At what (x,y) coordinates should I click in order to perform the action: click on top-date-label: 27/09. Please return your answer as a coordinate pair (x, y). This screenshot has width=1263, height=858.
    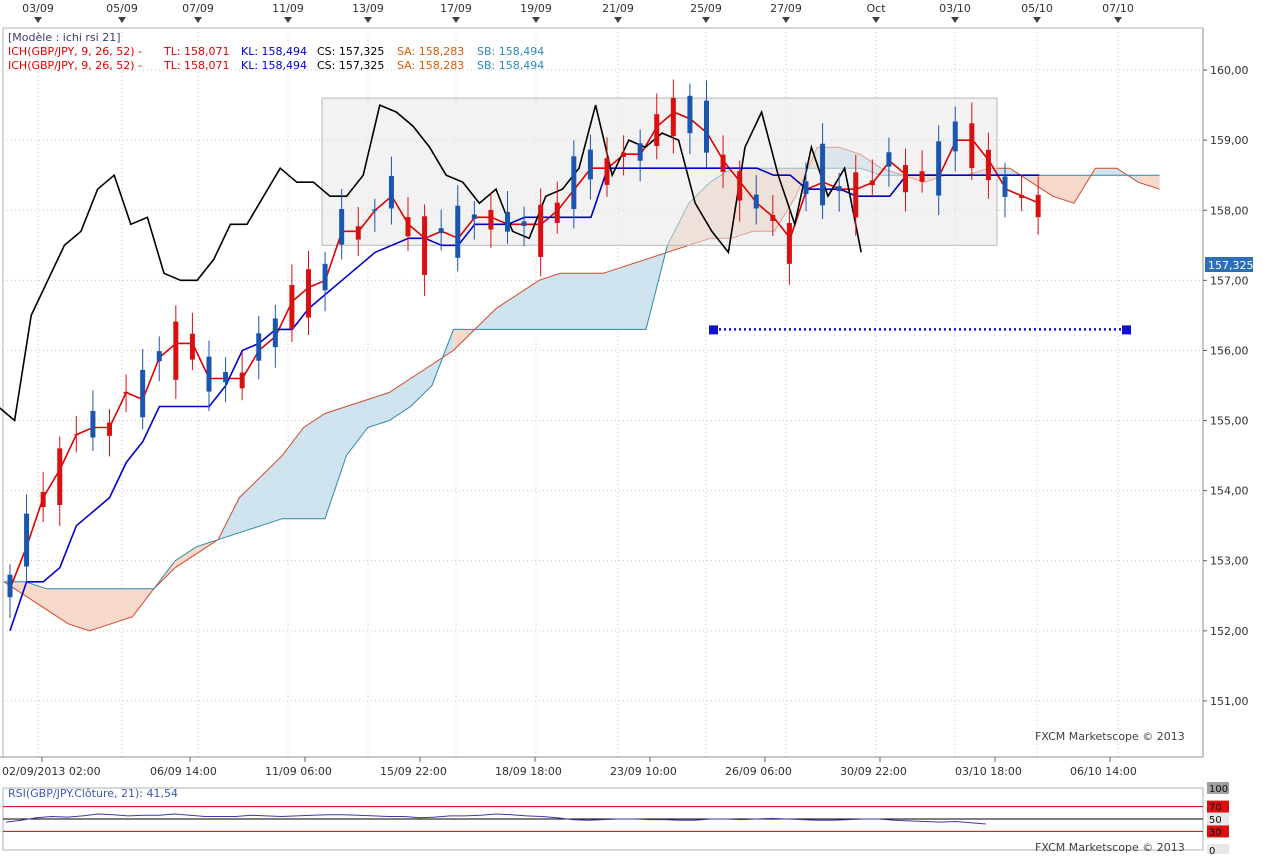
    Looking at the image, I should click on (786, 8).